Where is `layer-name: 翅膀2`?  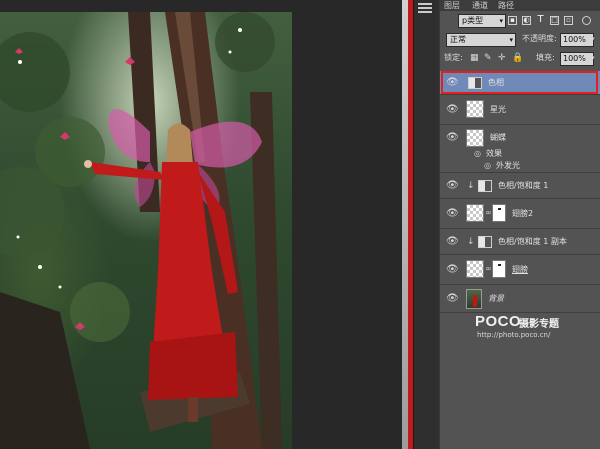
layer-name: 翅膀2 is located at coordinates (522, 214).